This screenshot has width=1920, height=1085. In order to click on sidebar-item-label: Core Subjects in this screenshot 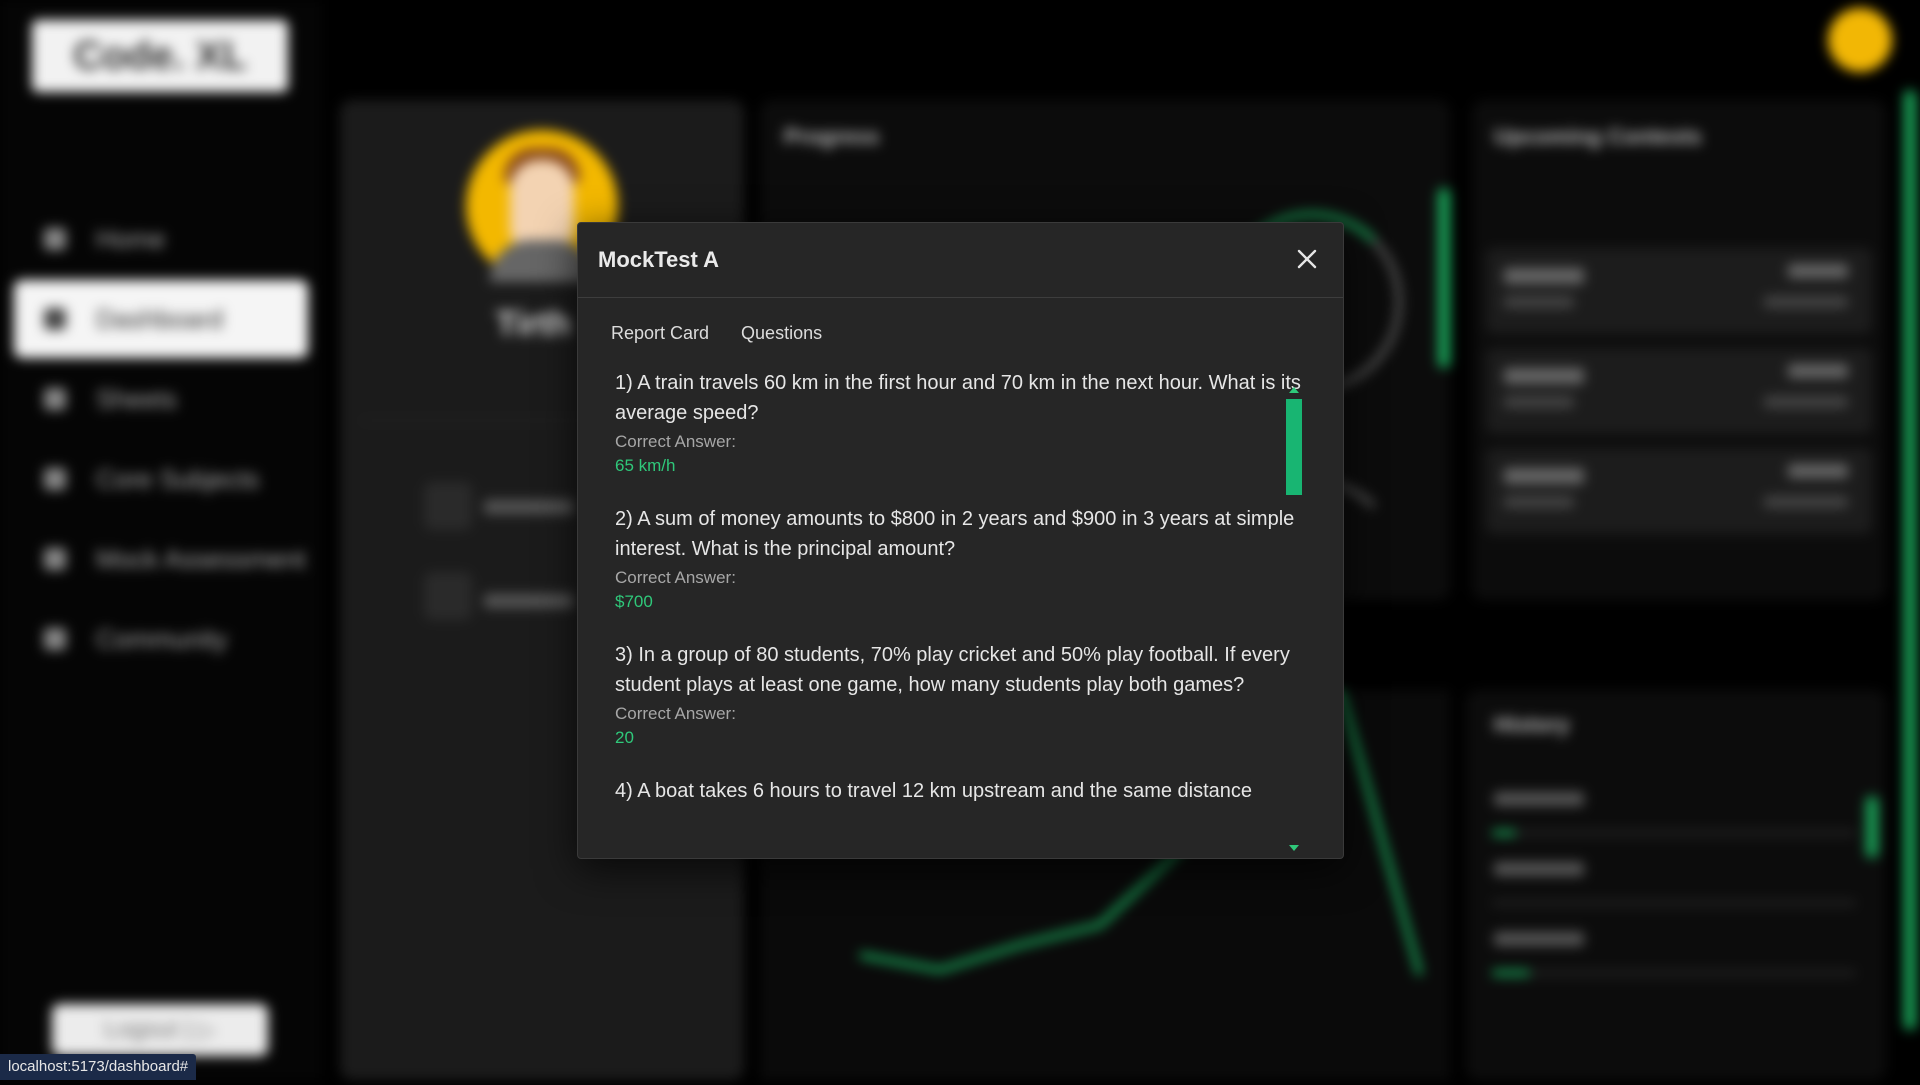, I will do `click(178, 478)`.